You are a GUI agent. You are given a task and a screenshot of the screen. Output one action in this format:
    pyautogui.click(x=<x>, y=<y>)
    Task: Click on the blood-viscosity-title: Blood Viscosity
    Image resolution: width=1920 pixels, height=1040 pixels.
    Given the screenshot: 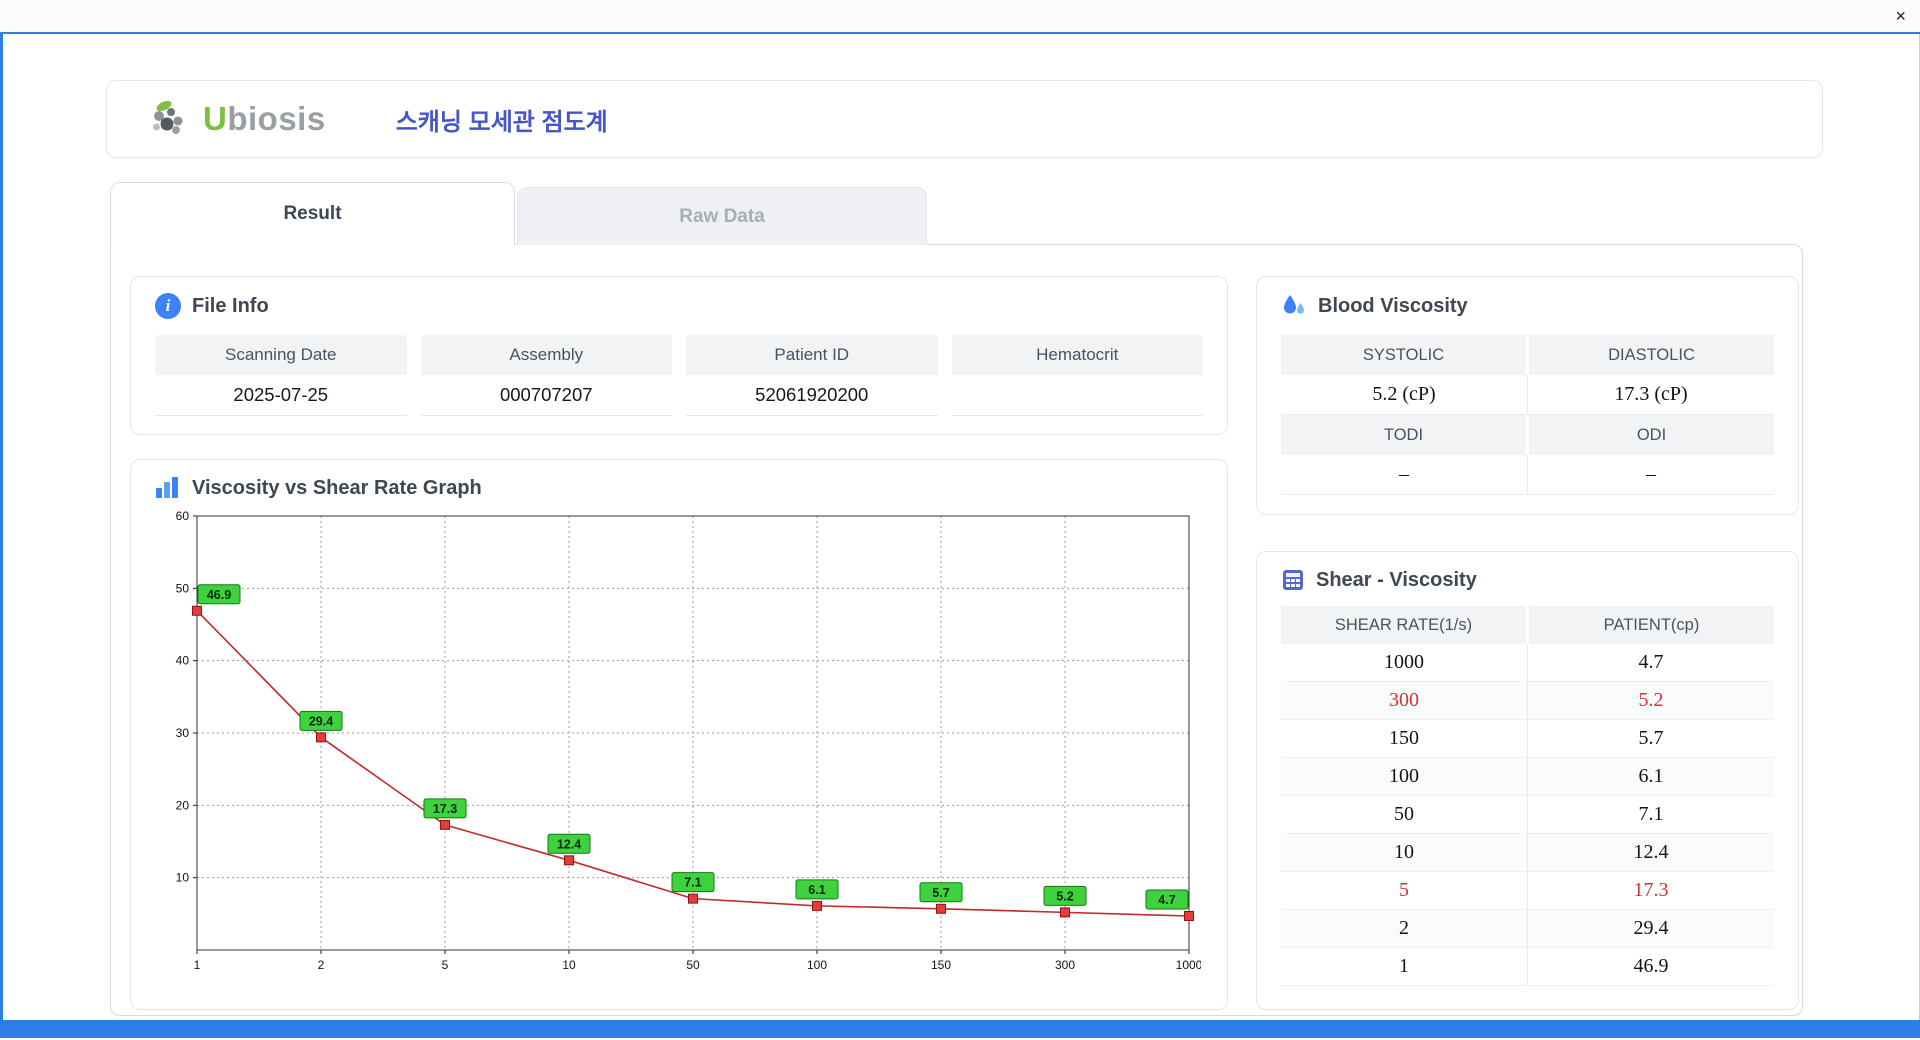 What is the action you would take?
    pyautogui.click(x=1393, y=305)
    